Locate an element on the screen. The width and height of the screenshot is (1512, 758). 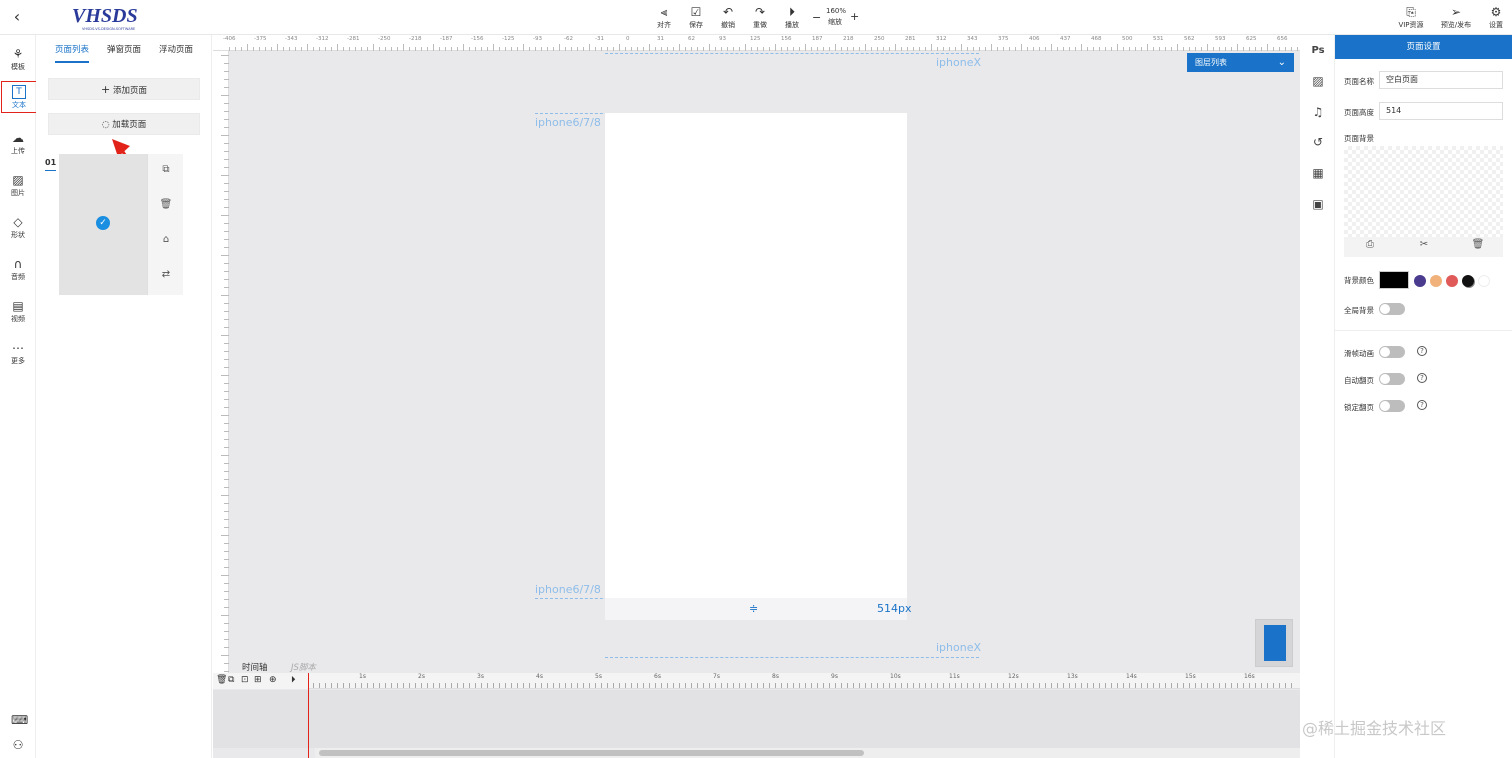
select-icon: ⊡ is located at coordinates (245, 680).